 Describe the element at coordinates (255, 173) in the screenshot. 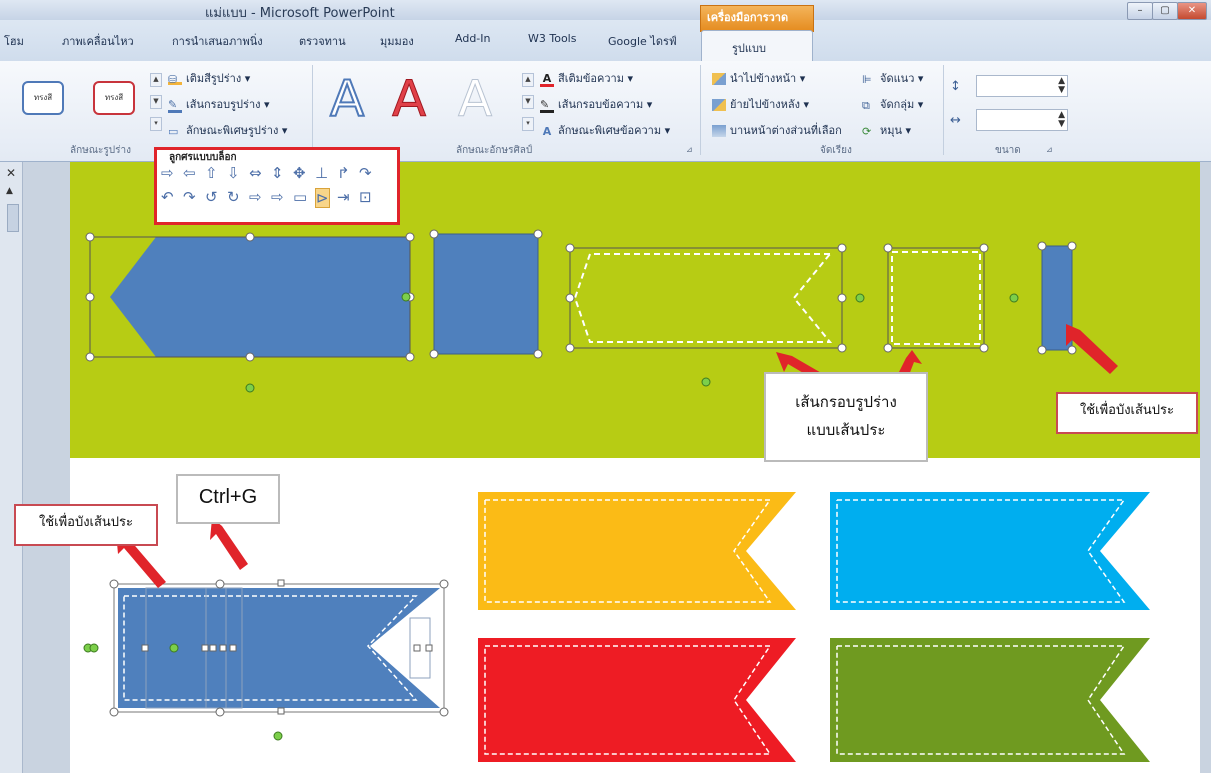

I see `left-right-arrow-shape-icon: ⇔` at that location.